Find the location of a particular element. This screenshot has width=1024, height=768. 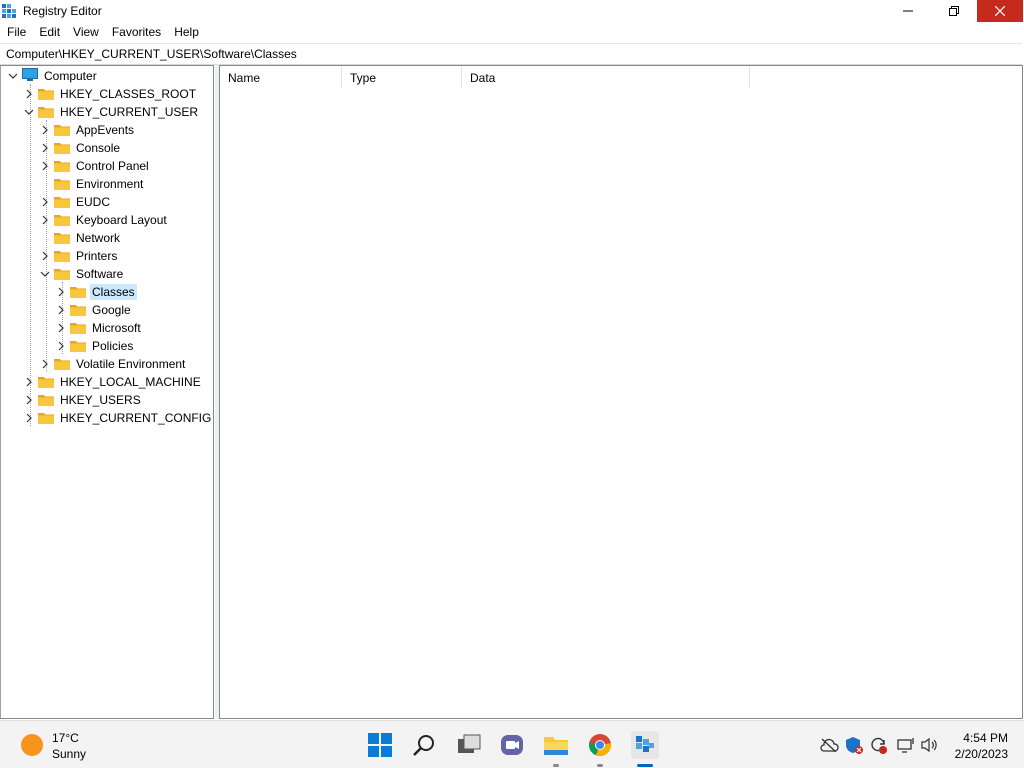

chrome-button is located at coordinates (600, 745).